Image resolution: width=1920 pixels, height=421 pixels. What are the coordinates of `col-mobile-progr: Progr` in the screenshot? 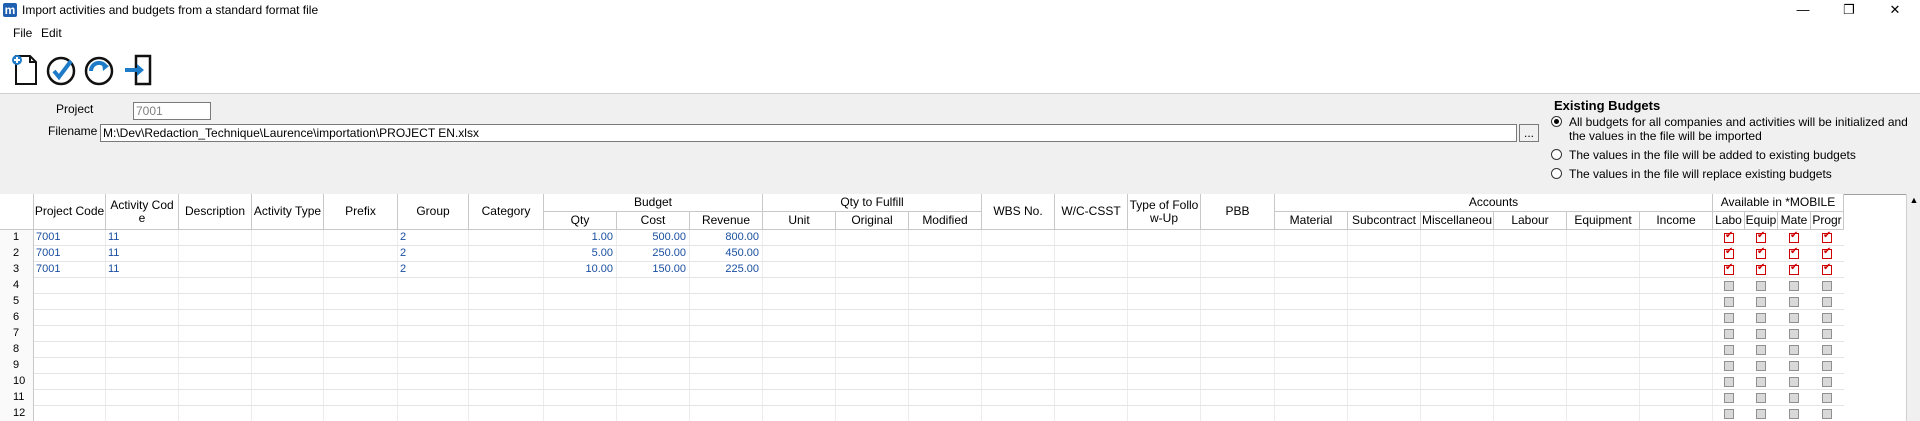 It's located at (1827, 221).